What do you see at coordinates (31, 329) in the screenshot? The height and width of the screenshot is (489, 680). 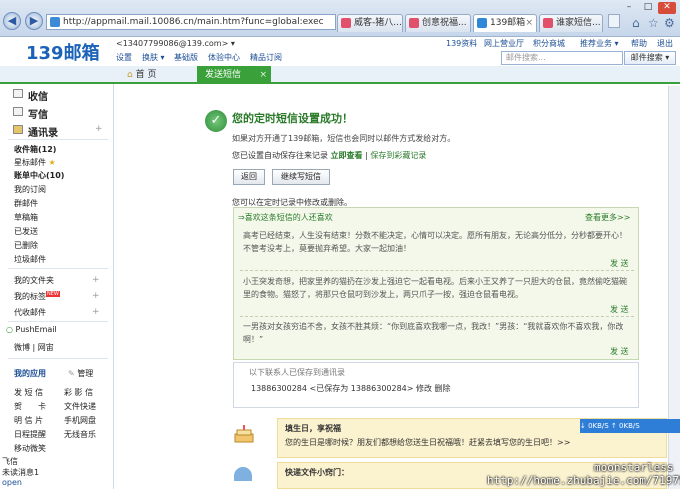 I see `pushemail-link: ○ PushEmail` at bounding box center [31, 329].